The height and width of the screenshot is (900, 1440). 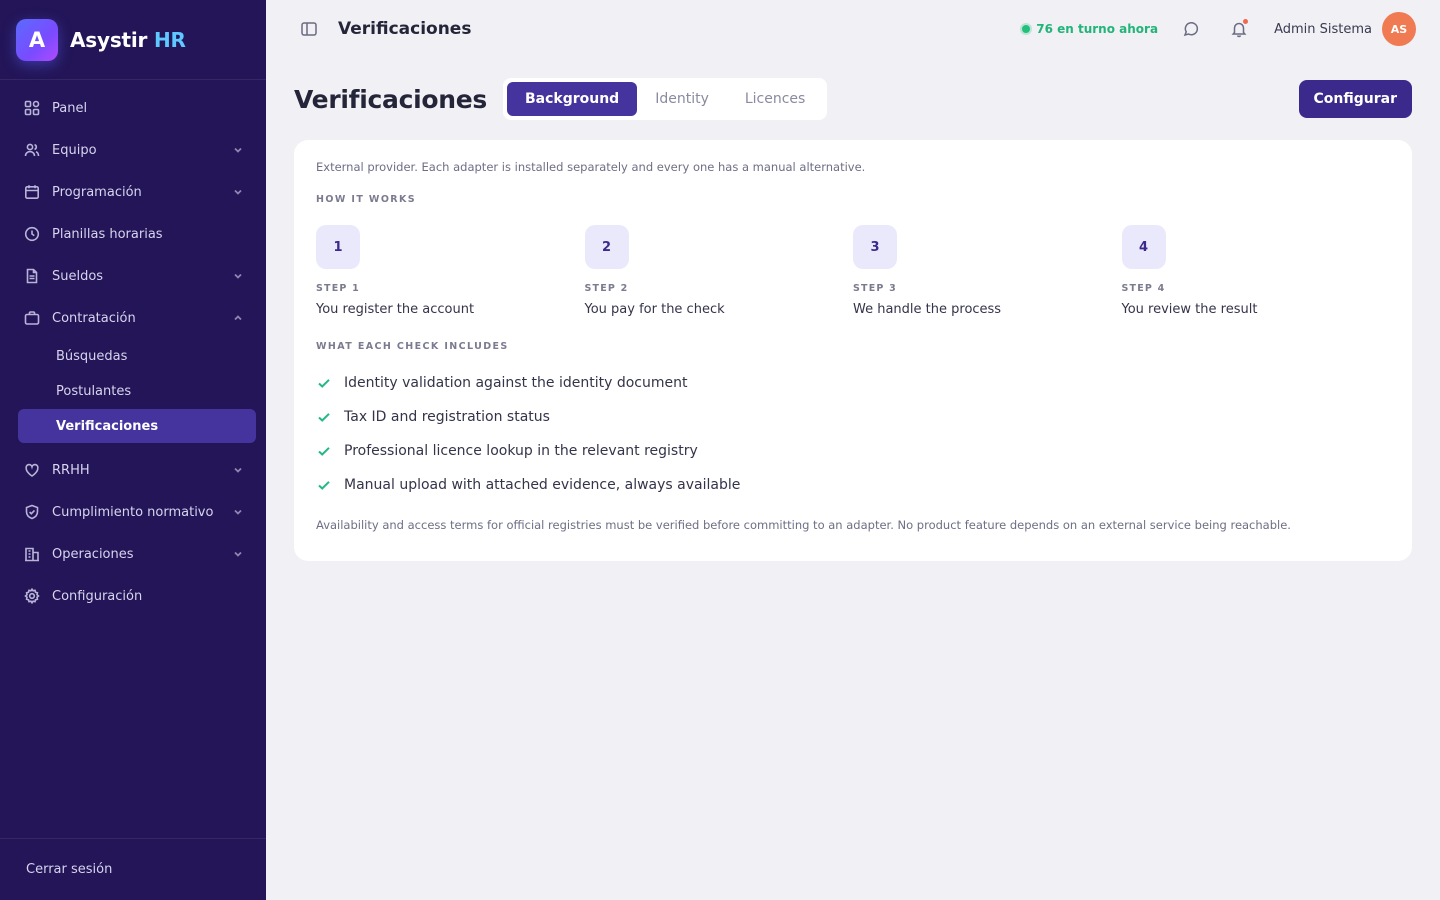 I want to click on sidebar-toggle-button, so click(x=309, y=29).